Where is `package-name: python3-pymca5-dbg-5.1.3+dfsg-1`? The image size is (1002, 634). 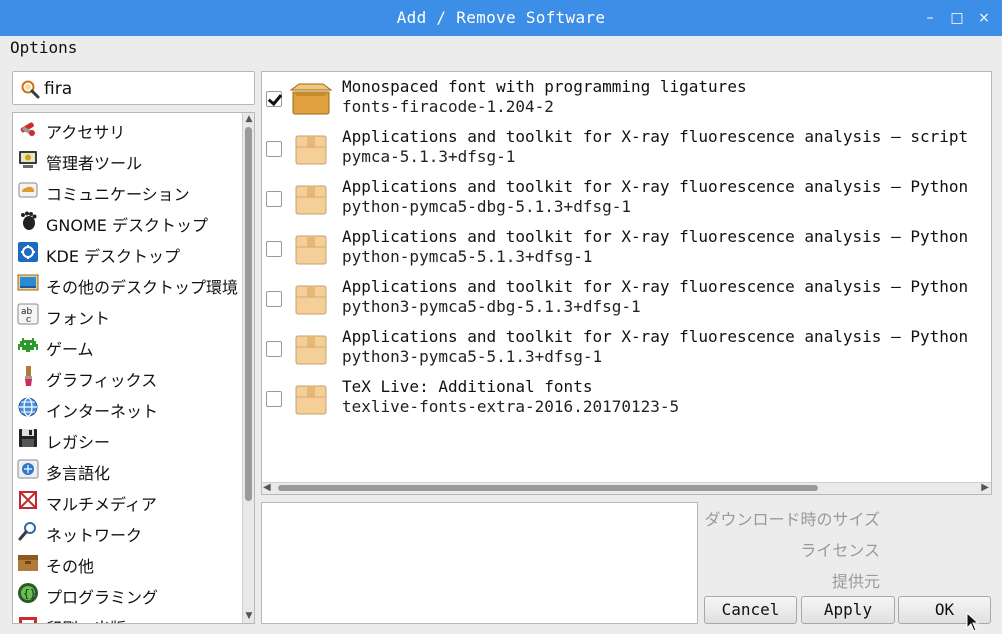 package-name: python3-pymca5-dbg-5.1.3+dfsg-1 is located at coordinates (491, 306).